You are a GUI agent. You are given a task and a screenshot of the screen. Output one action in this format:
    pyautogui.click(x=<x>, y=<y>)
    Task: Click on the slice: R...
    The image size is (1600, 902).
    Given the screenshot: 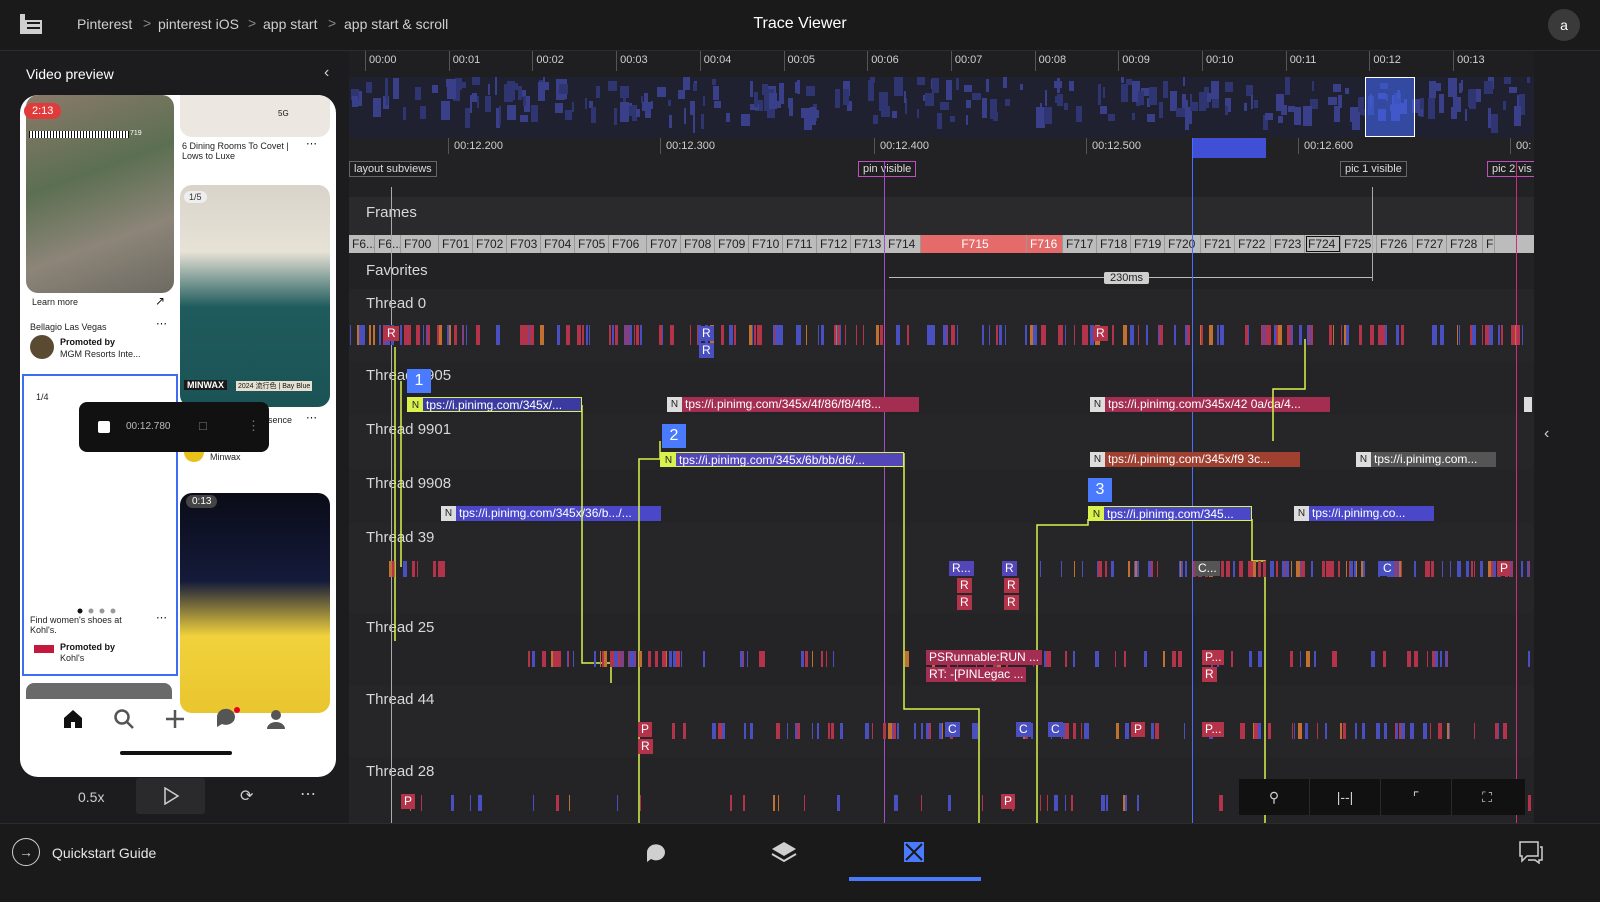 What is the action you would take?
    pyautogui.click(x=961, y=568)
    